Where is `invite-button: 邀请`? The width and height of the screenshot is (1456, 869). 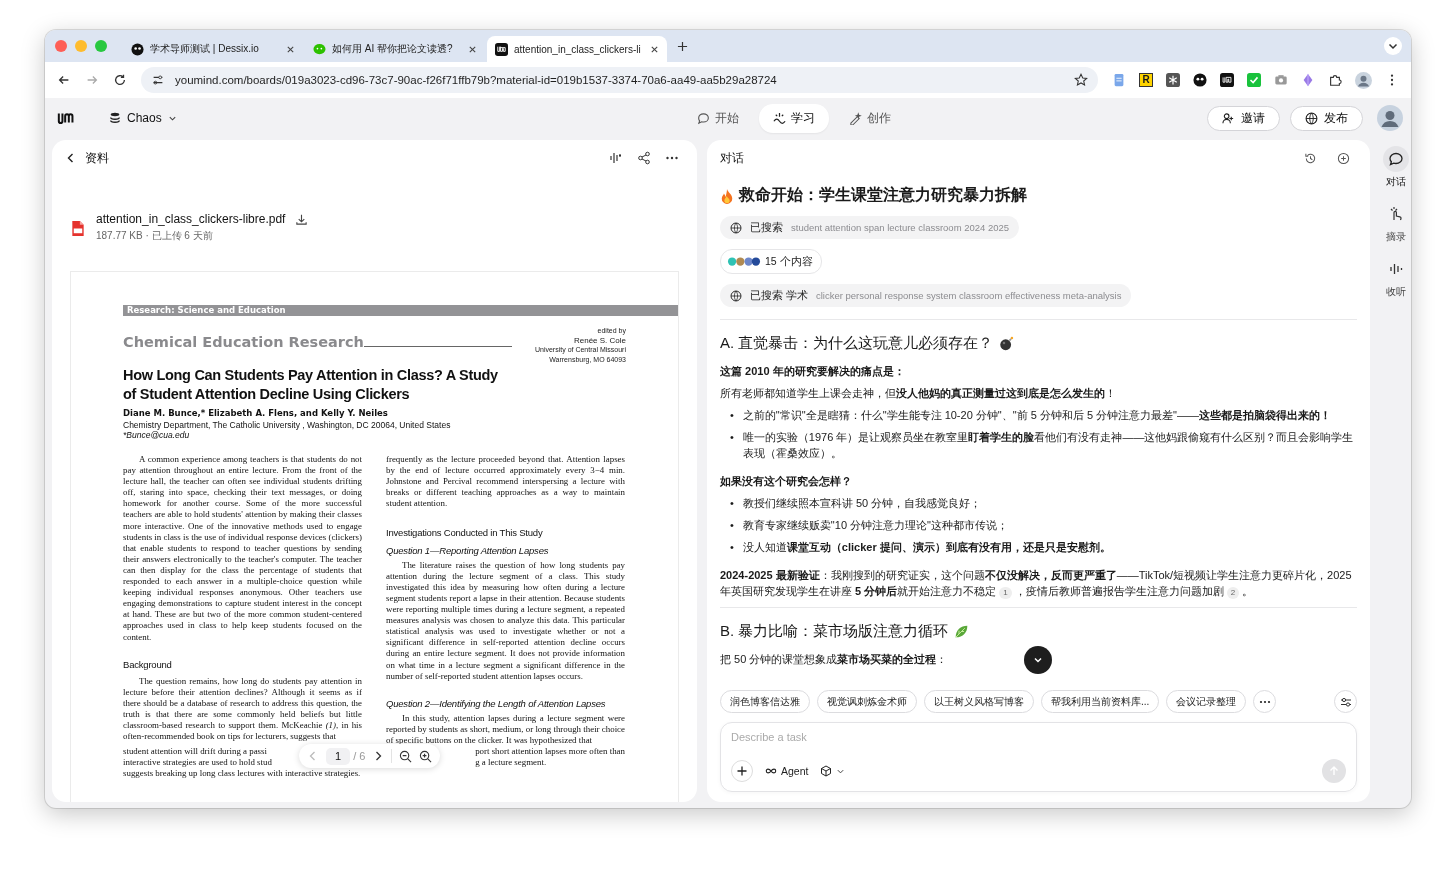 invite-button: 邀请 is located at coordinates (1243, 118).